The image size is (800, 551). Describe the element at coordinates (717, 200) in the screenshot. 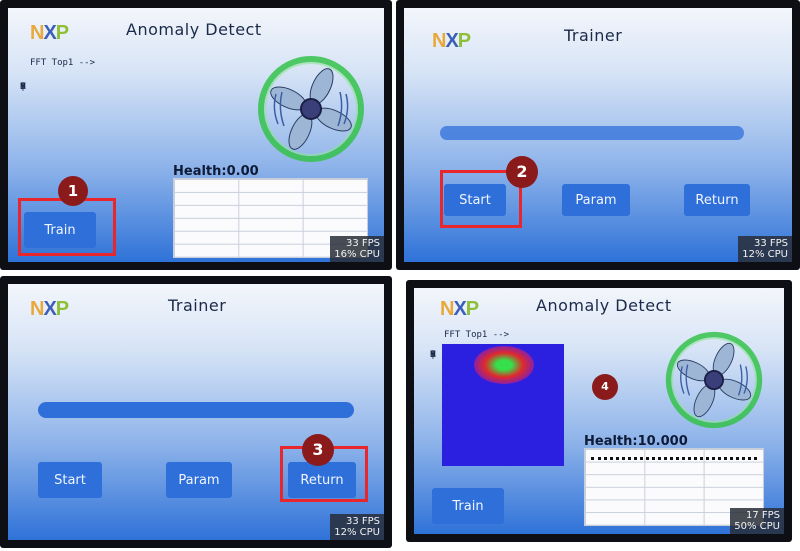

I see `return-button: Return` at that location.